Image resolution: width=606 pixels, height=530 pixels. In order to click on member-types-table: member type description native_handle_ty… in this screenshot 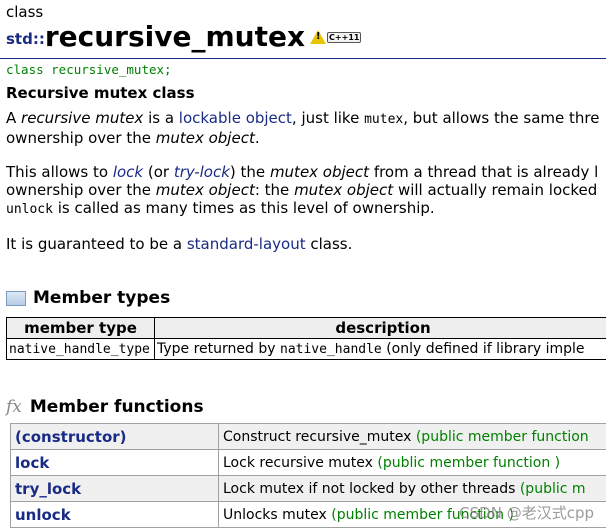, I will do `click(306, 338)`.